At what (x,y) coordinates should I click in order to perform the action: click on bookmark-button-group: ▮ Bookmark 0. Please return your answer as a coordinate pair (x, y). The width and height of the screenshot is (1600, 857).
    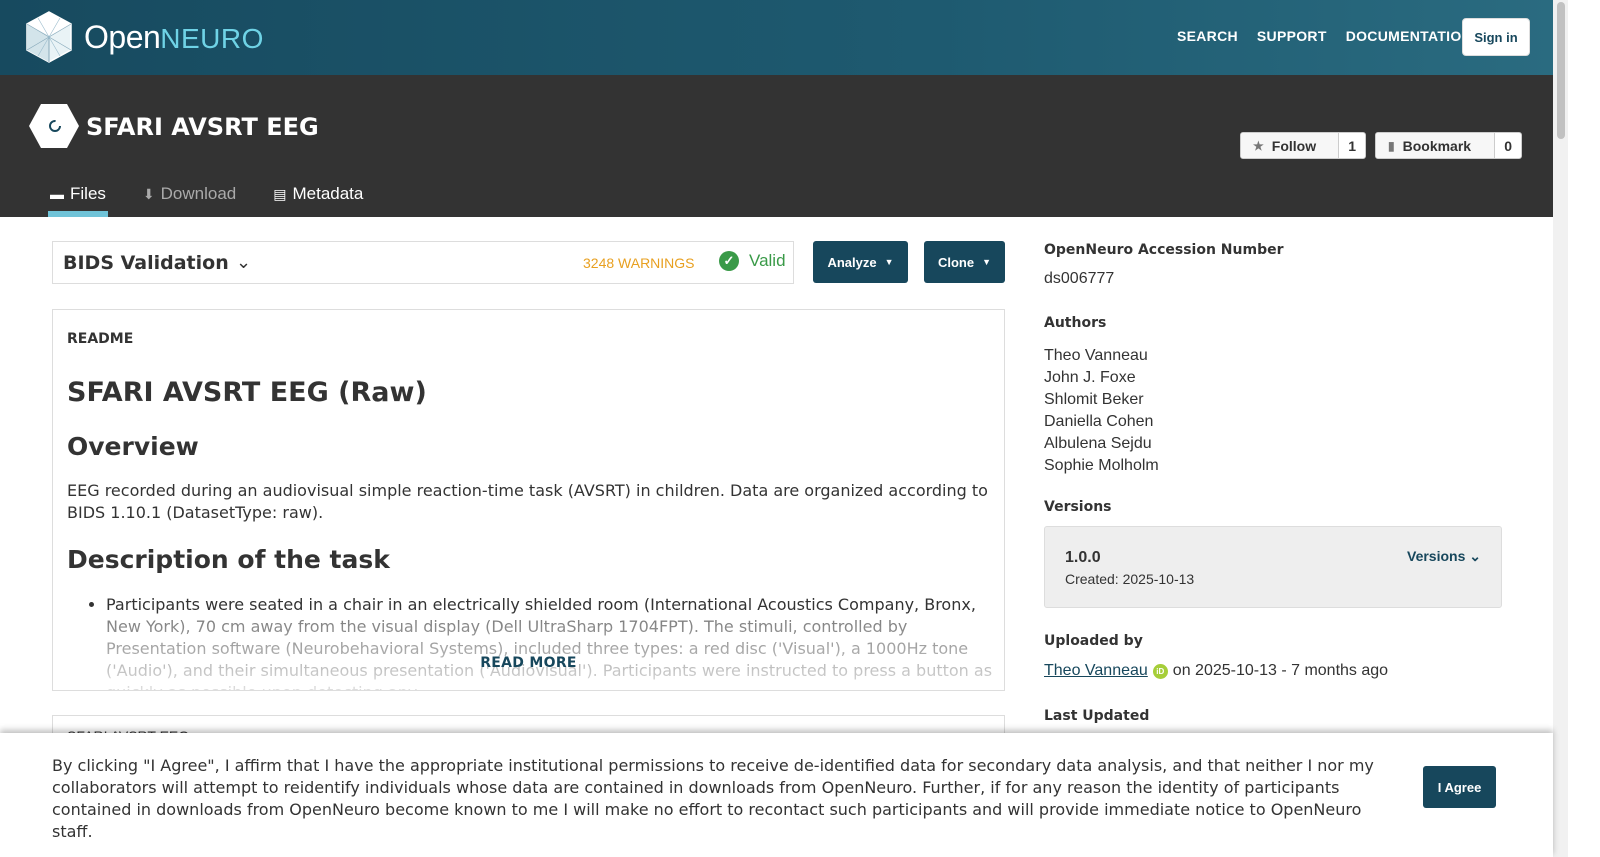
    Looking at the image, I should click on (1448, 145).